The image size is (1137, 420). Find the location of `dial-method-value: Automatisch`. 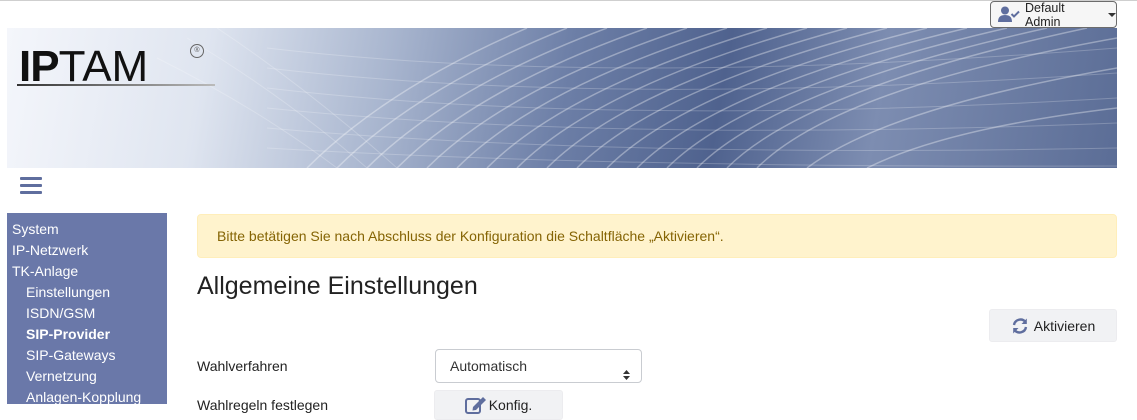

dial-method-value: Automatisch is located at coordinates (489, 366).